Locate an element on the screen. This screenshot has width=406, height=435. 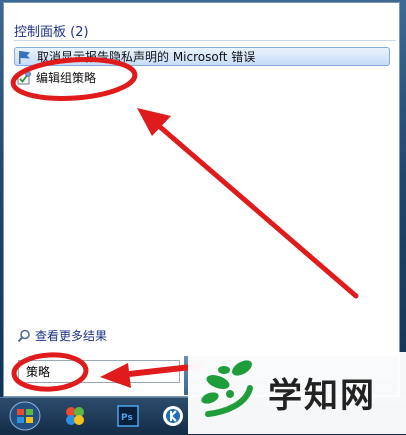
see-more-label: 查看更多结果 is located at coordinates (71, 336).